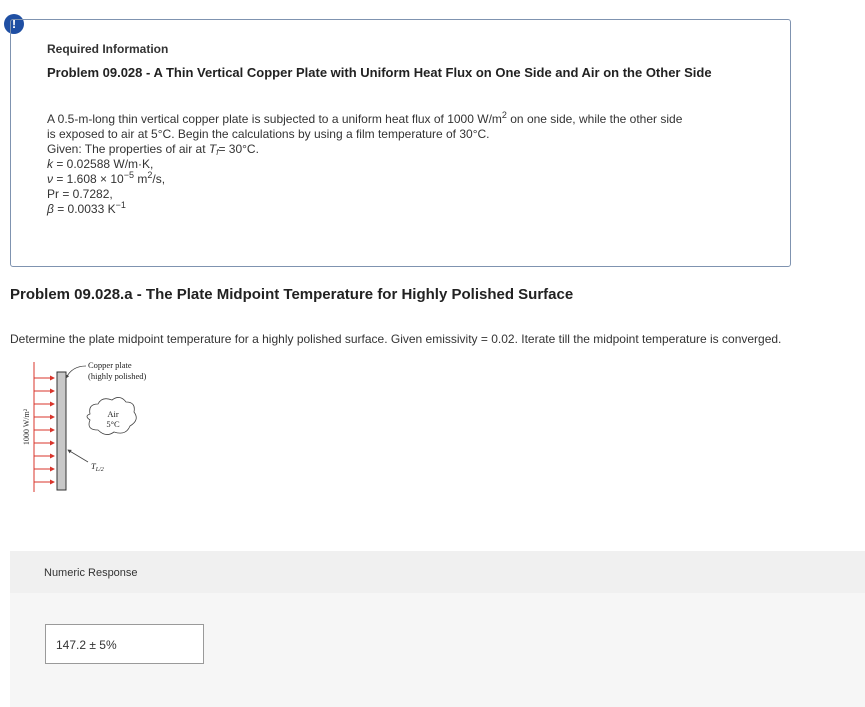 The height and width of the screenshot is (707, 865). What do you see at coordinates (110, 365) in the screenshot?
I see `plate-label-1: Copper plate` at bounding box center [110, 365].